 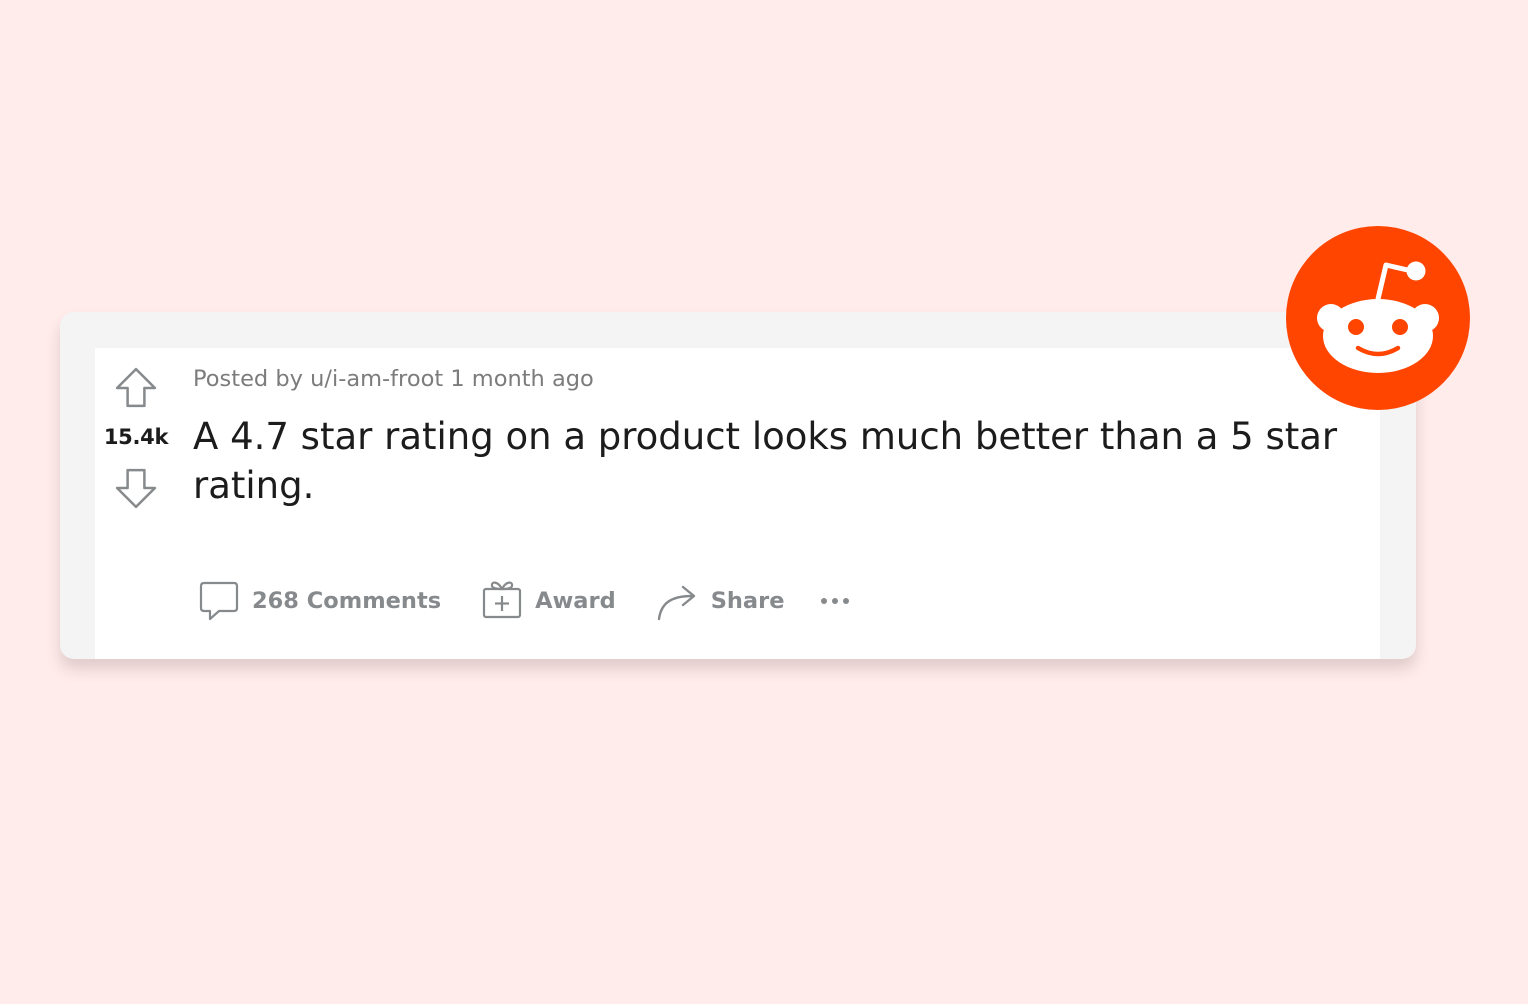 I want to click on share-arrow-icon, so click(x=676, y=603).